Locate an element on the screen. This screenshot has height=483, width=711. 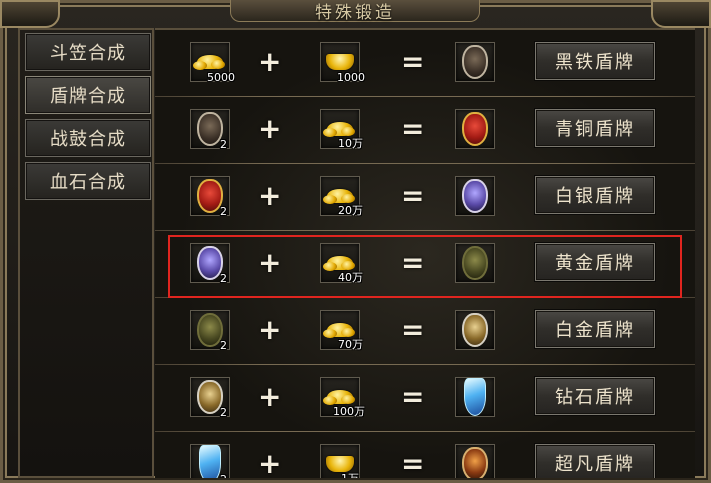
cost-slot: 100万 is located at coordinates (342, 397).